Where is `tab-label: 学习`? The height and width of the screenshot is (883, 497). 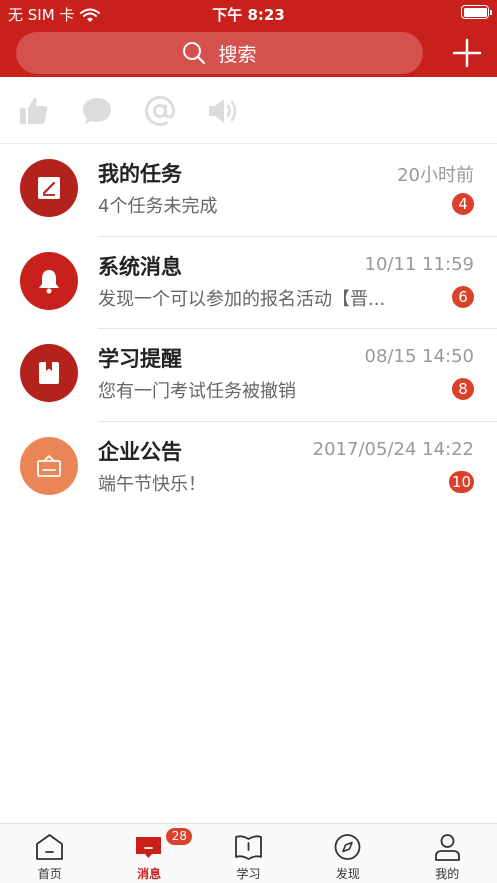
tab-label: 学习 is located at coordinates (248, 874).